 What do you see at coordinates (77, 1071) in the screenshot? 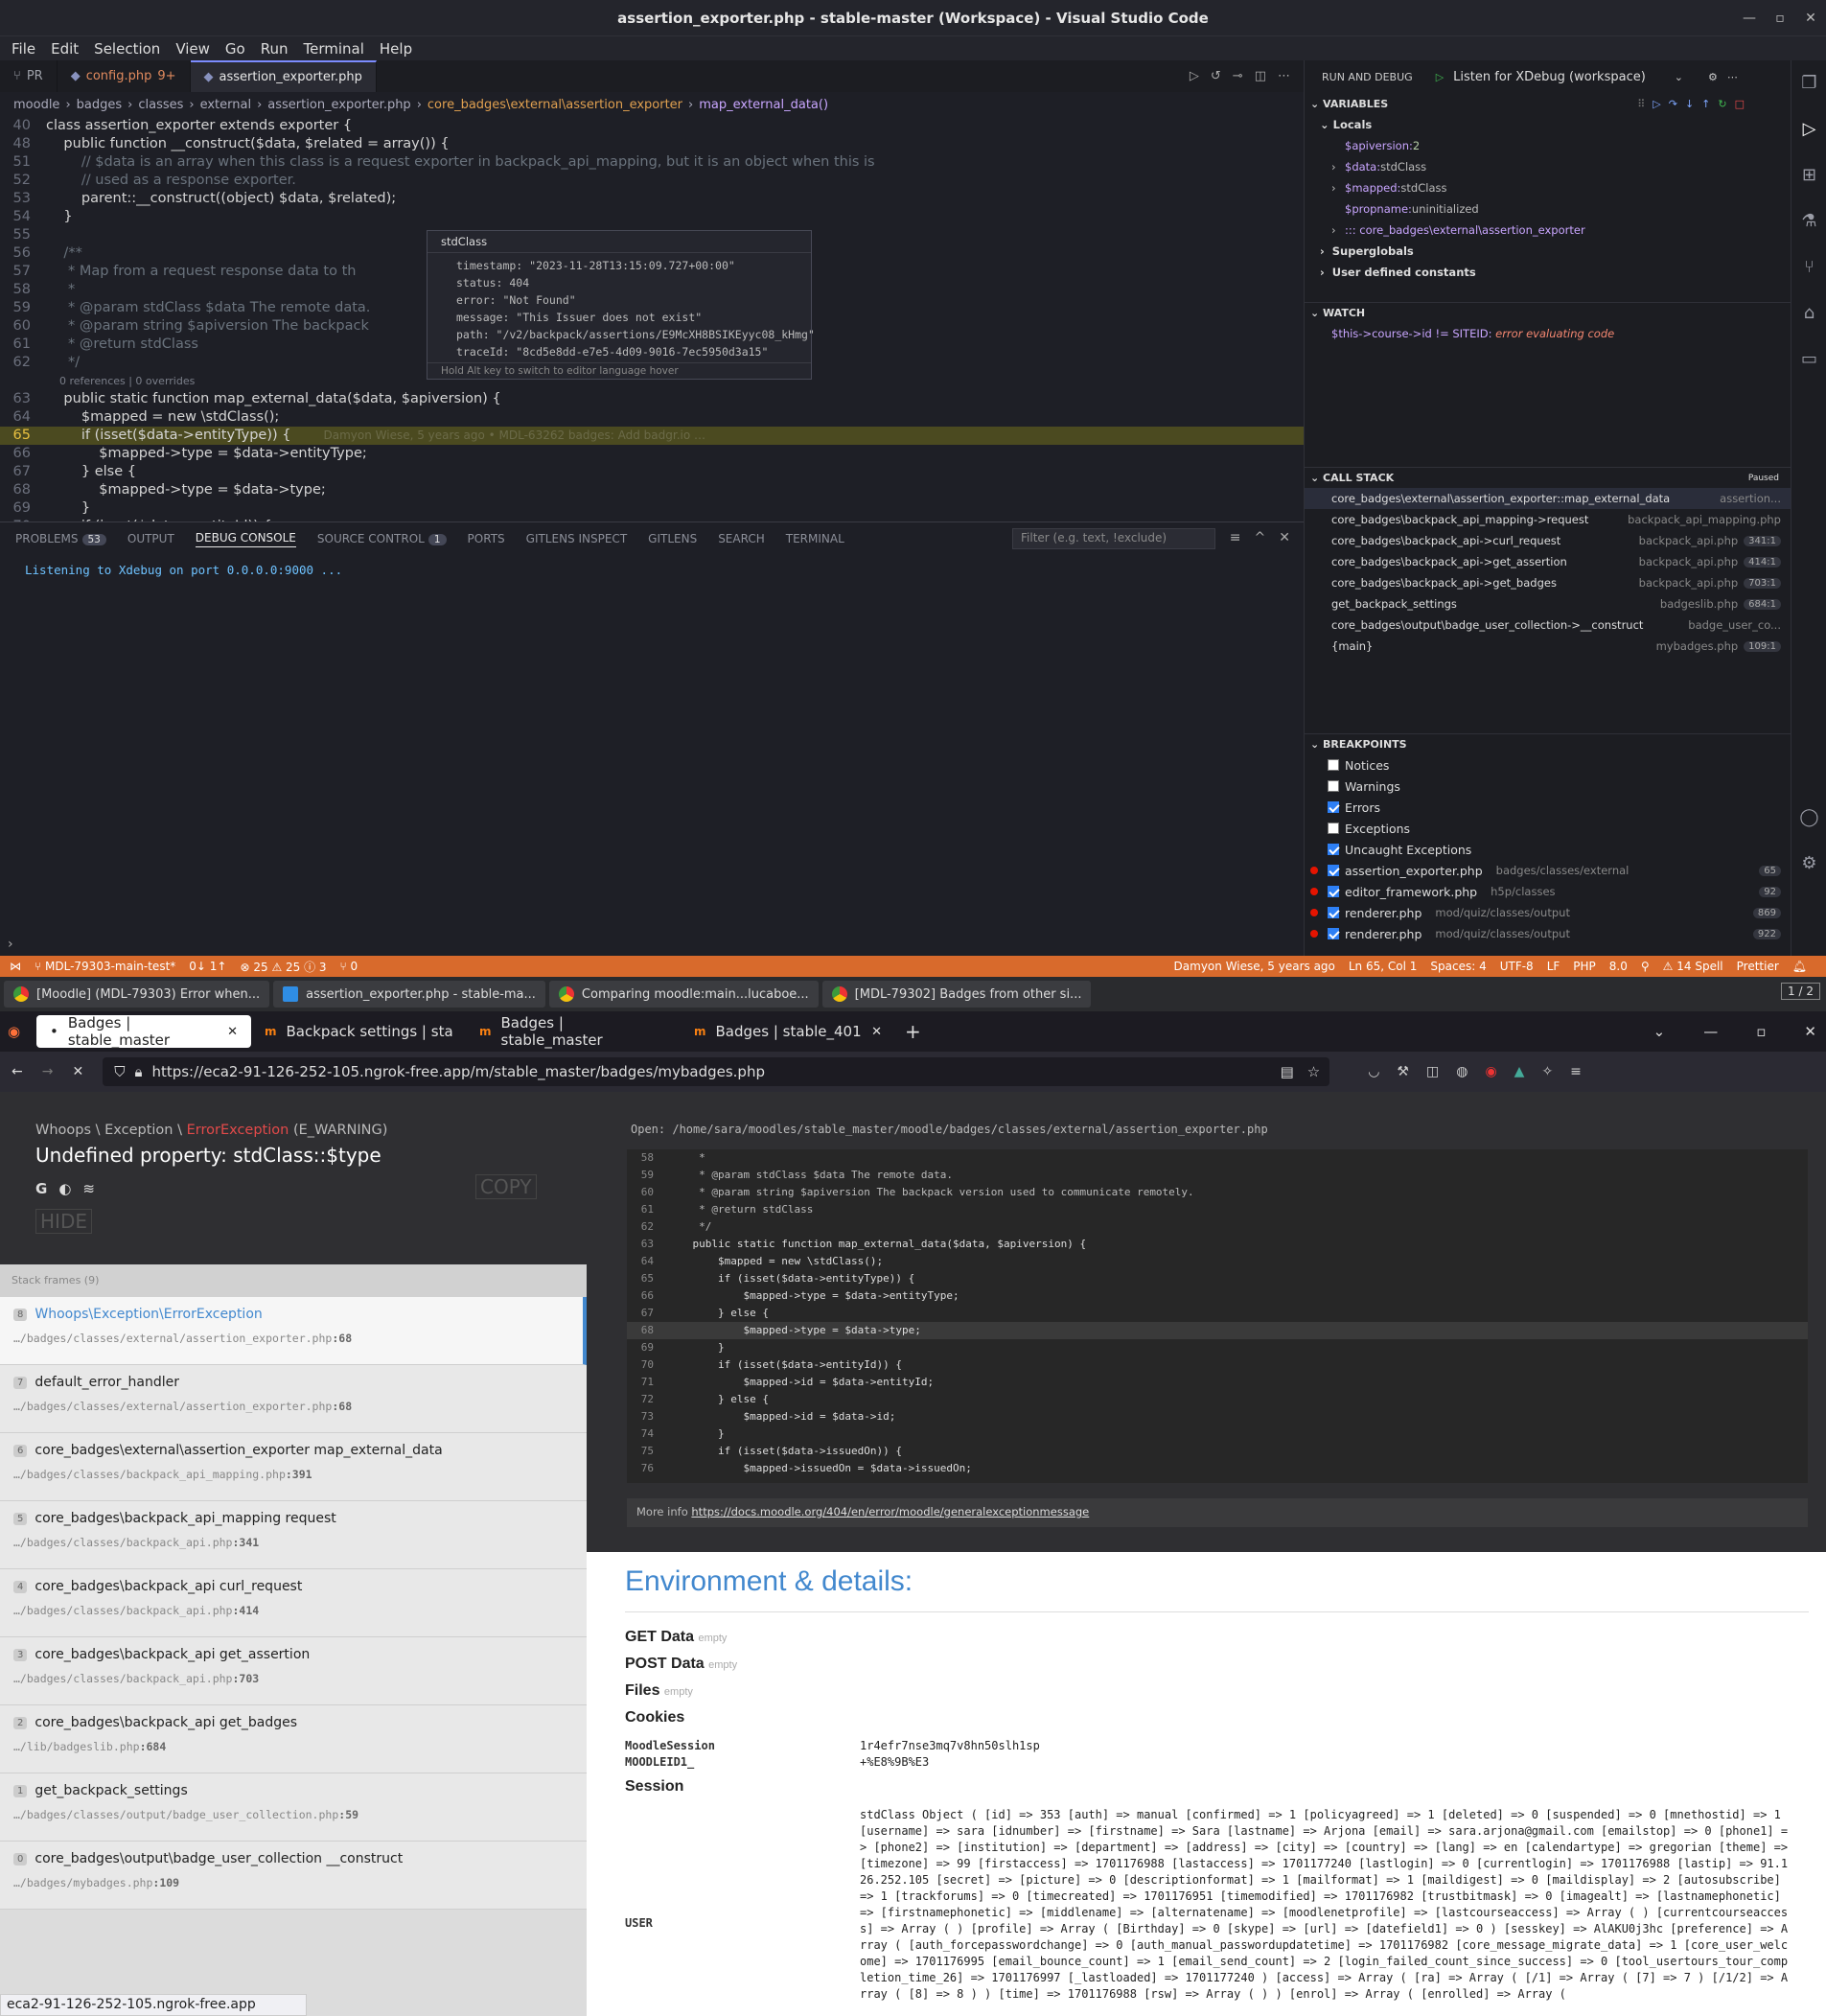
I see `stop-loading-icon: ✕` at bounding box center [77, 1071].